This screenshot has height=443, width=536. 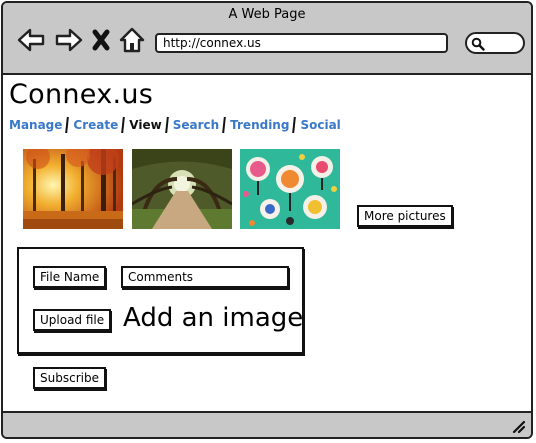 I want to click on window-title: A Web Page, so click(x=267, y=14).